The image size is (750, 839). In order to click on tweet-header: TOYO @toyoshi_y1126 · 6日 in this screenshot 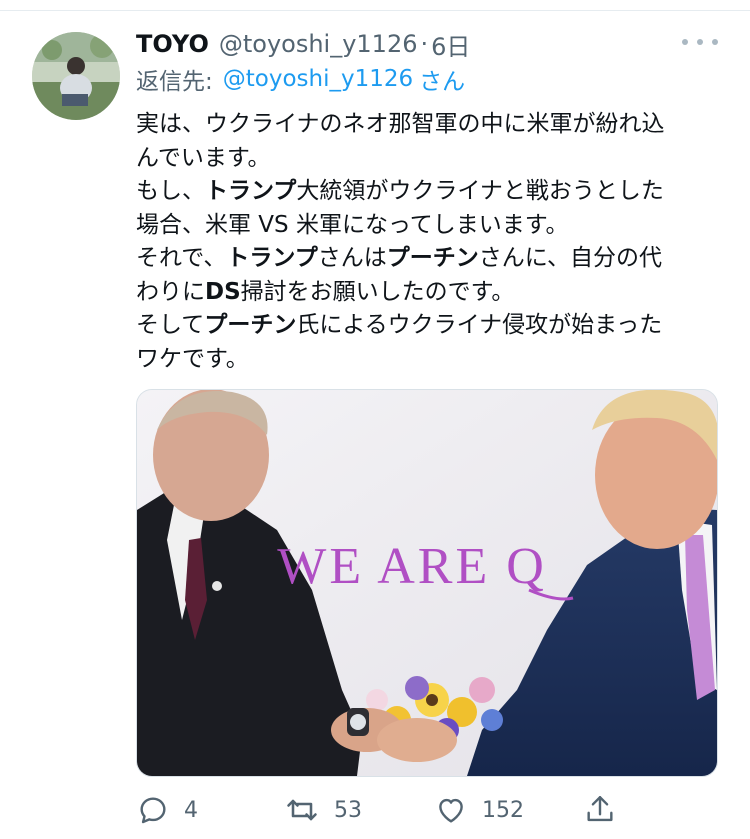, I will do `click(303, 44)`.